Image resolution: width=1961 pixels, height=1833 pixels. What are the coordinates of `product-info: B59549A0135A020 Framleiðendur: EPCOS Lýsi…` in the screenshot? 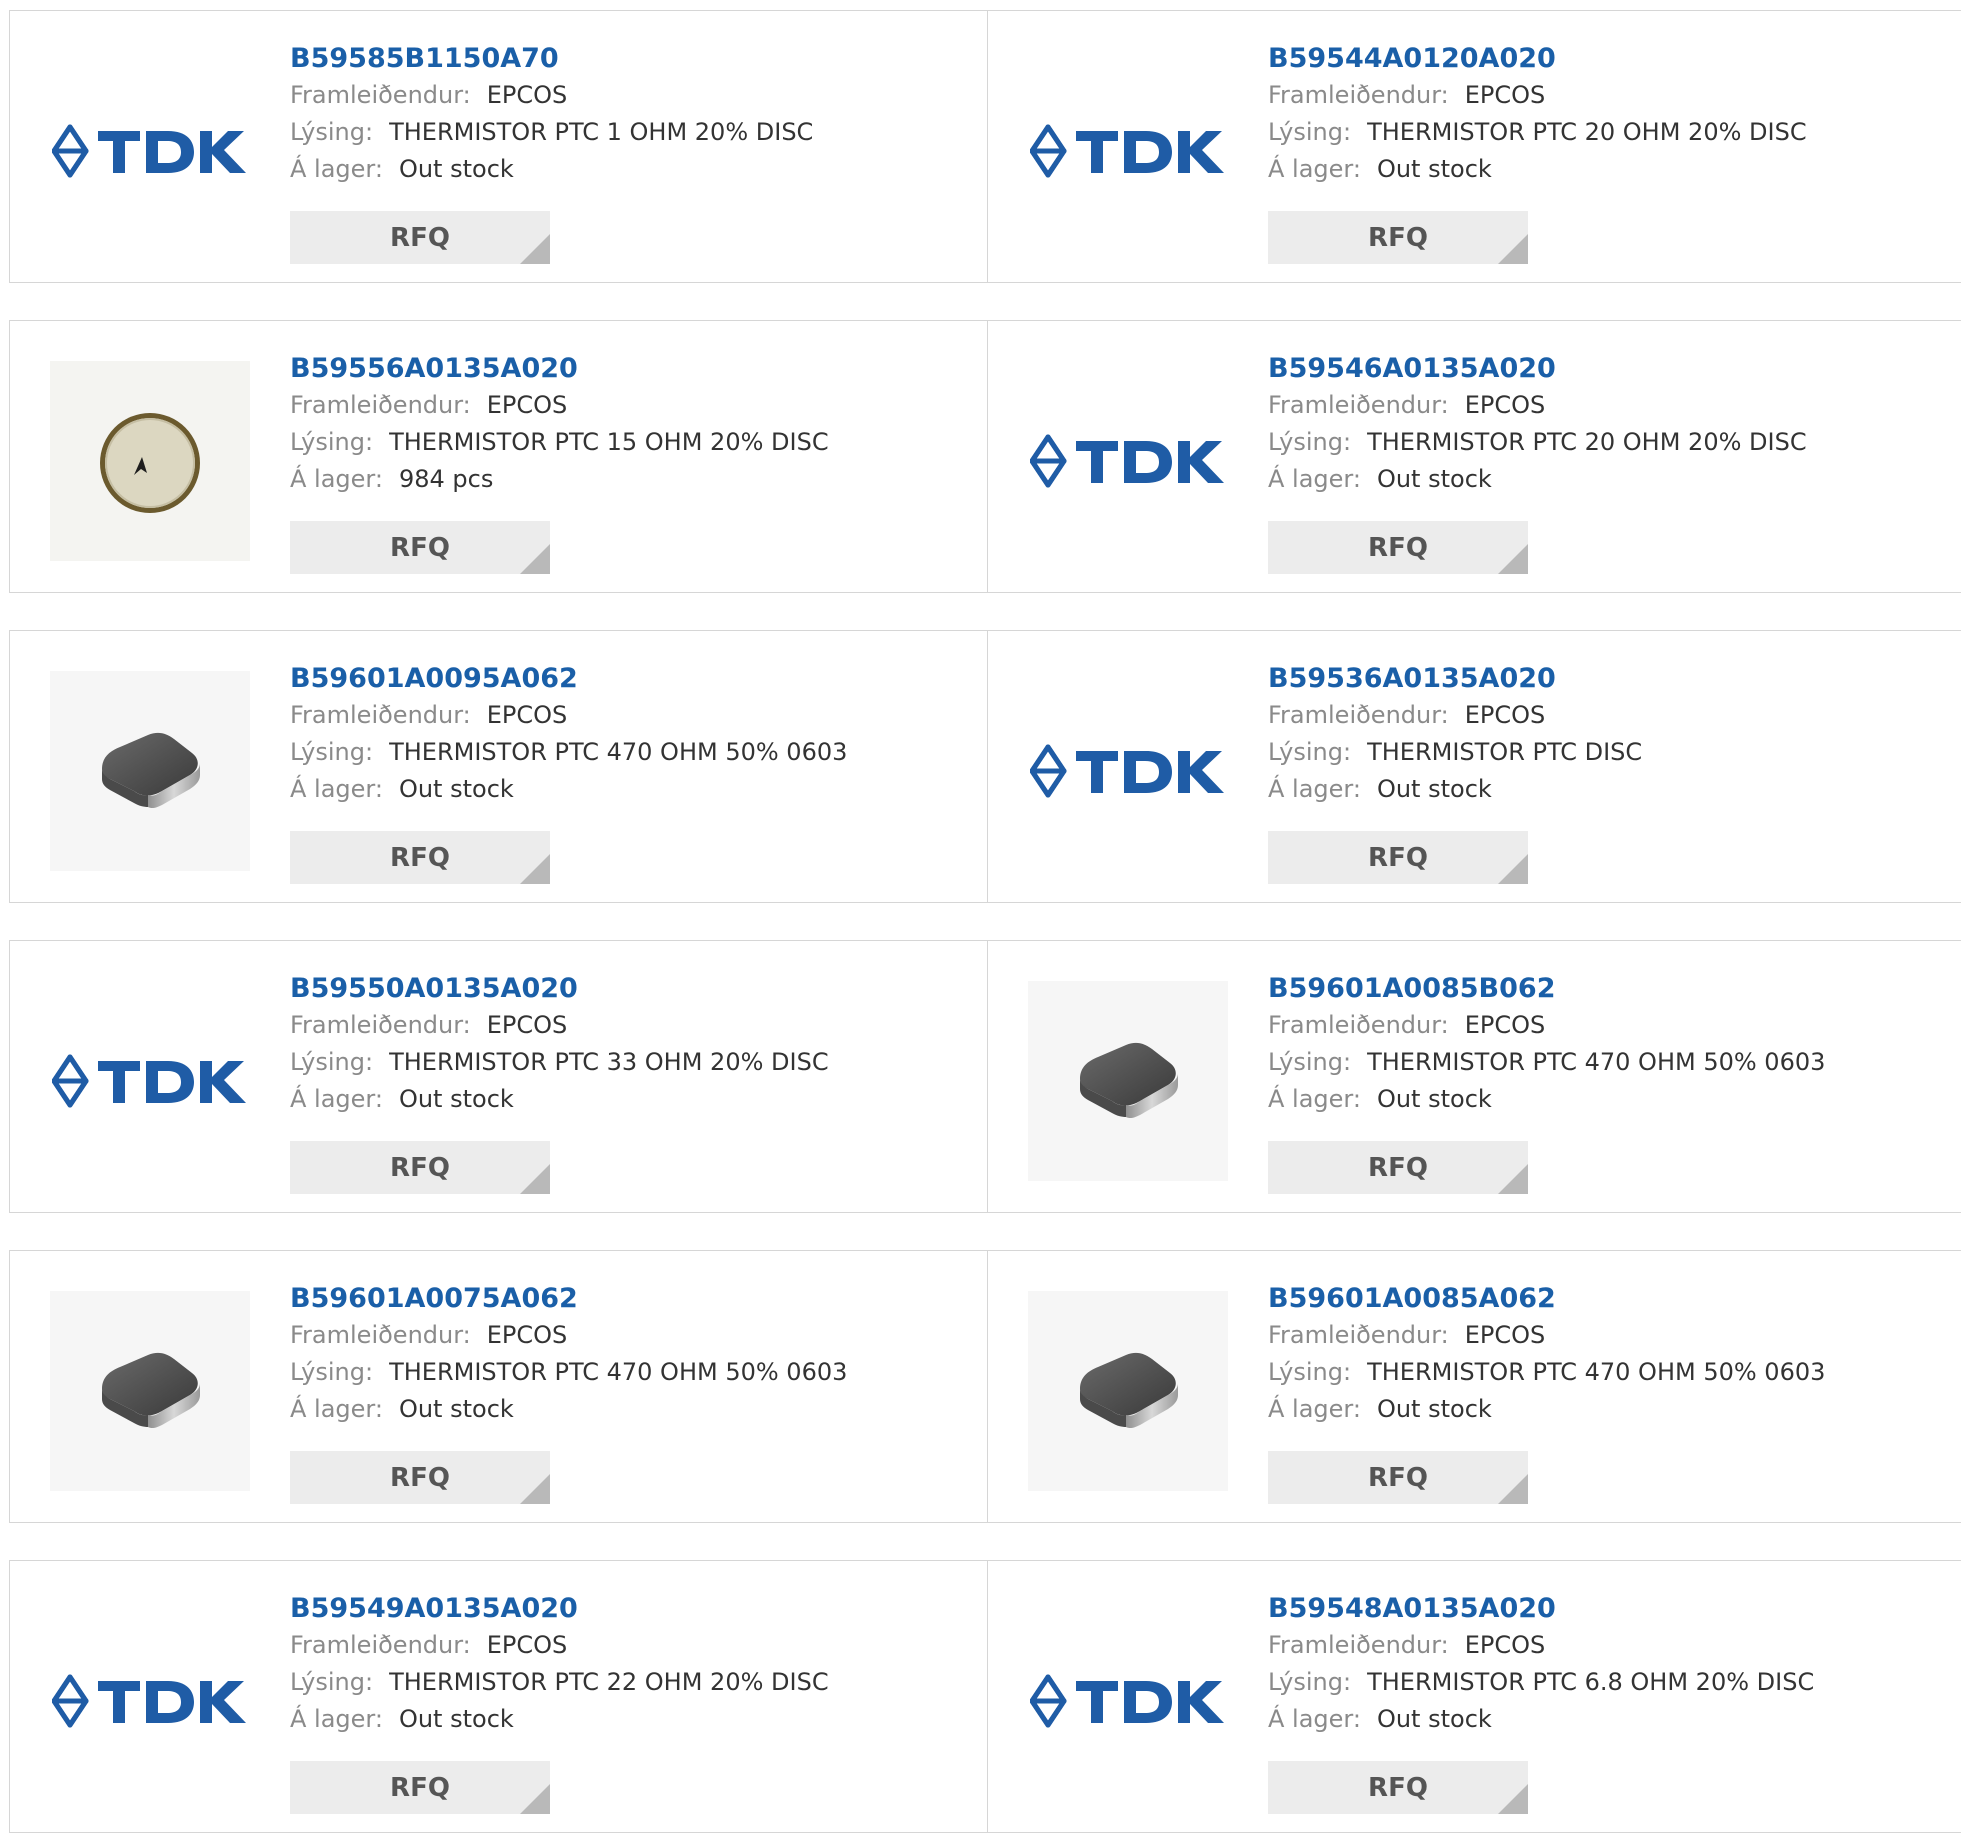 It's located at (620, 1664).